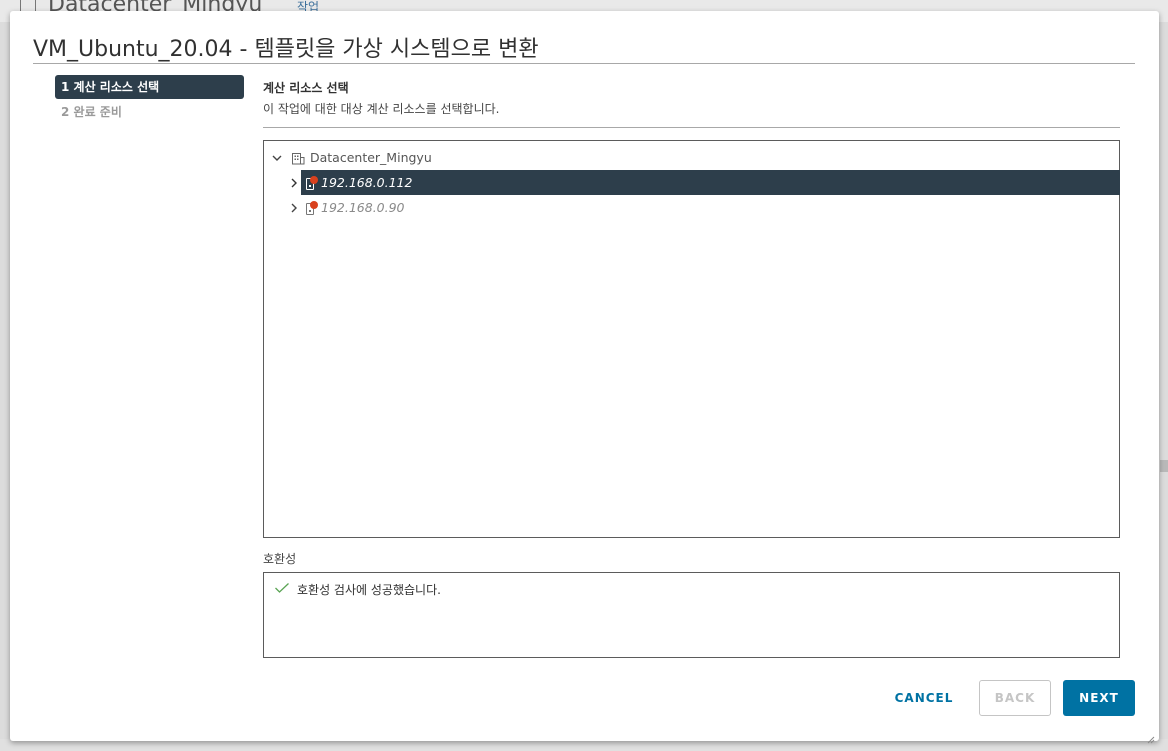  I want to click on tree-node-label: 192.168.0.112, so click(367, 182).